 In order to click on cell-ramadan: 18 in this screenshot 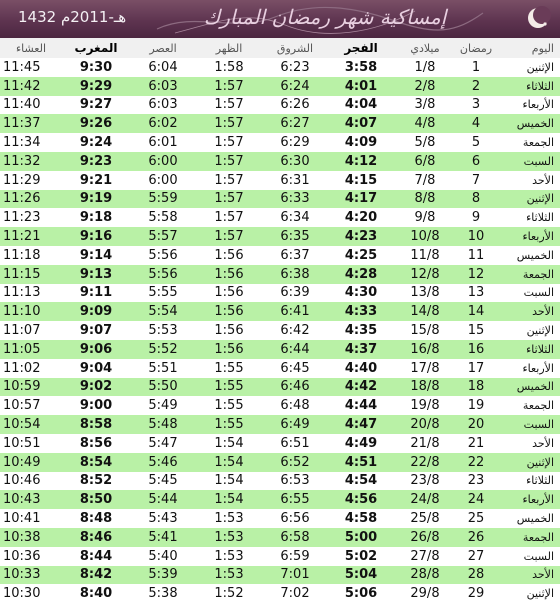, I will do `click(476, 387)`.